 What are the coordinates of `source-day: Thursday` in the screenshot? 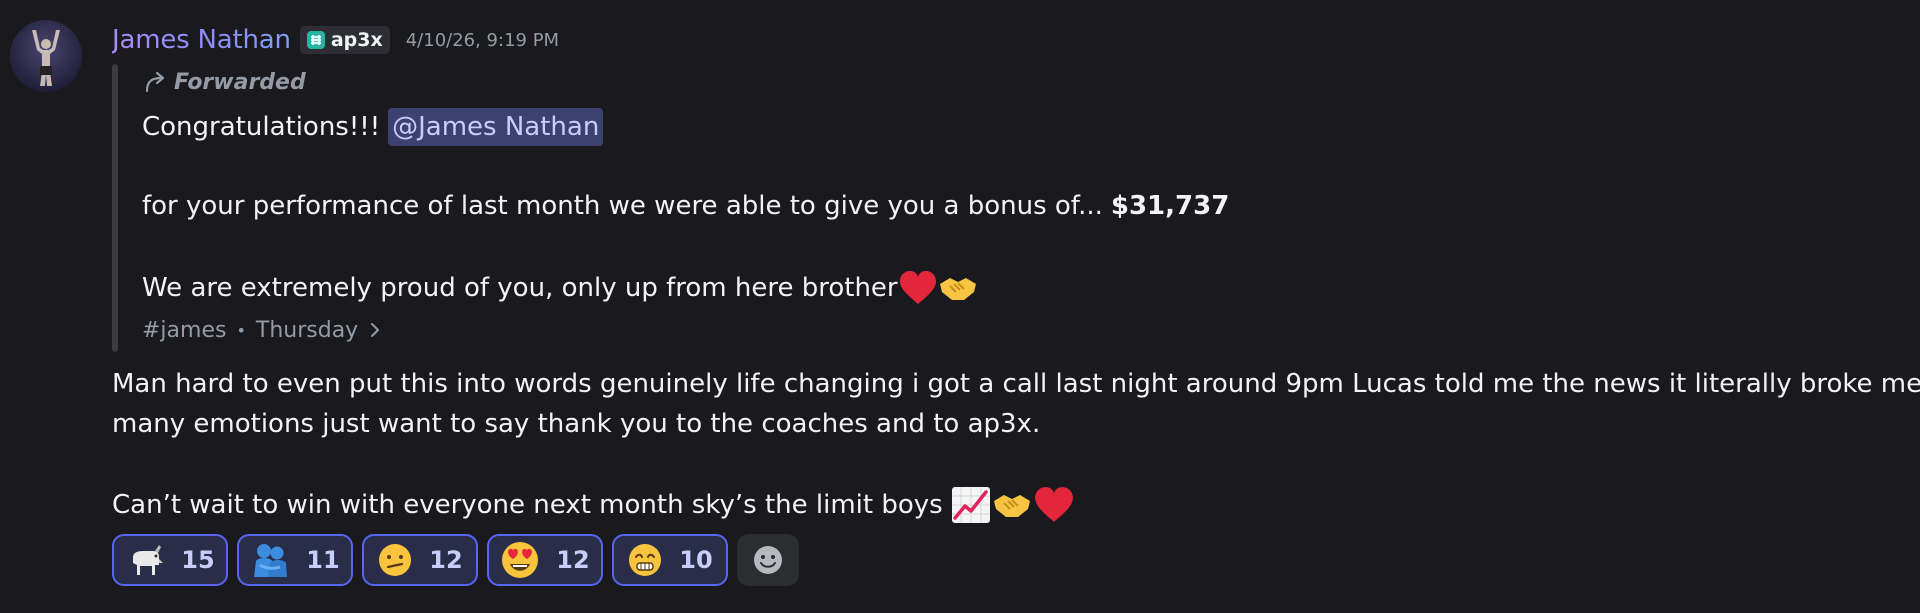 It's located at (307, 330).